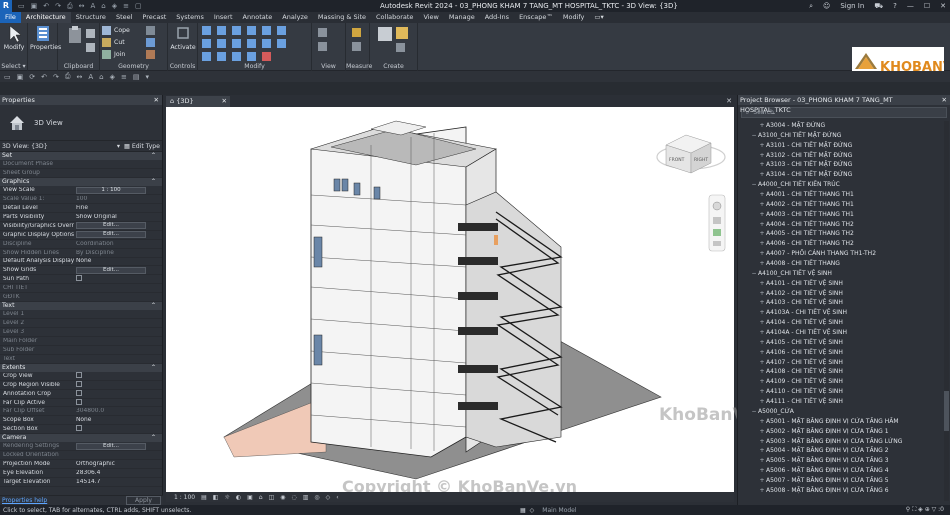 Image resolution: width=950 pixels, height=515 pixels. I want to click on trim-single-icon, so click(266, 43).